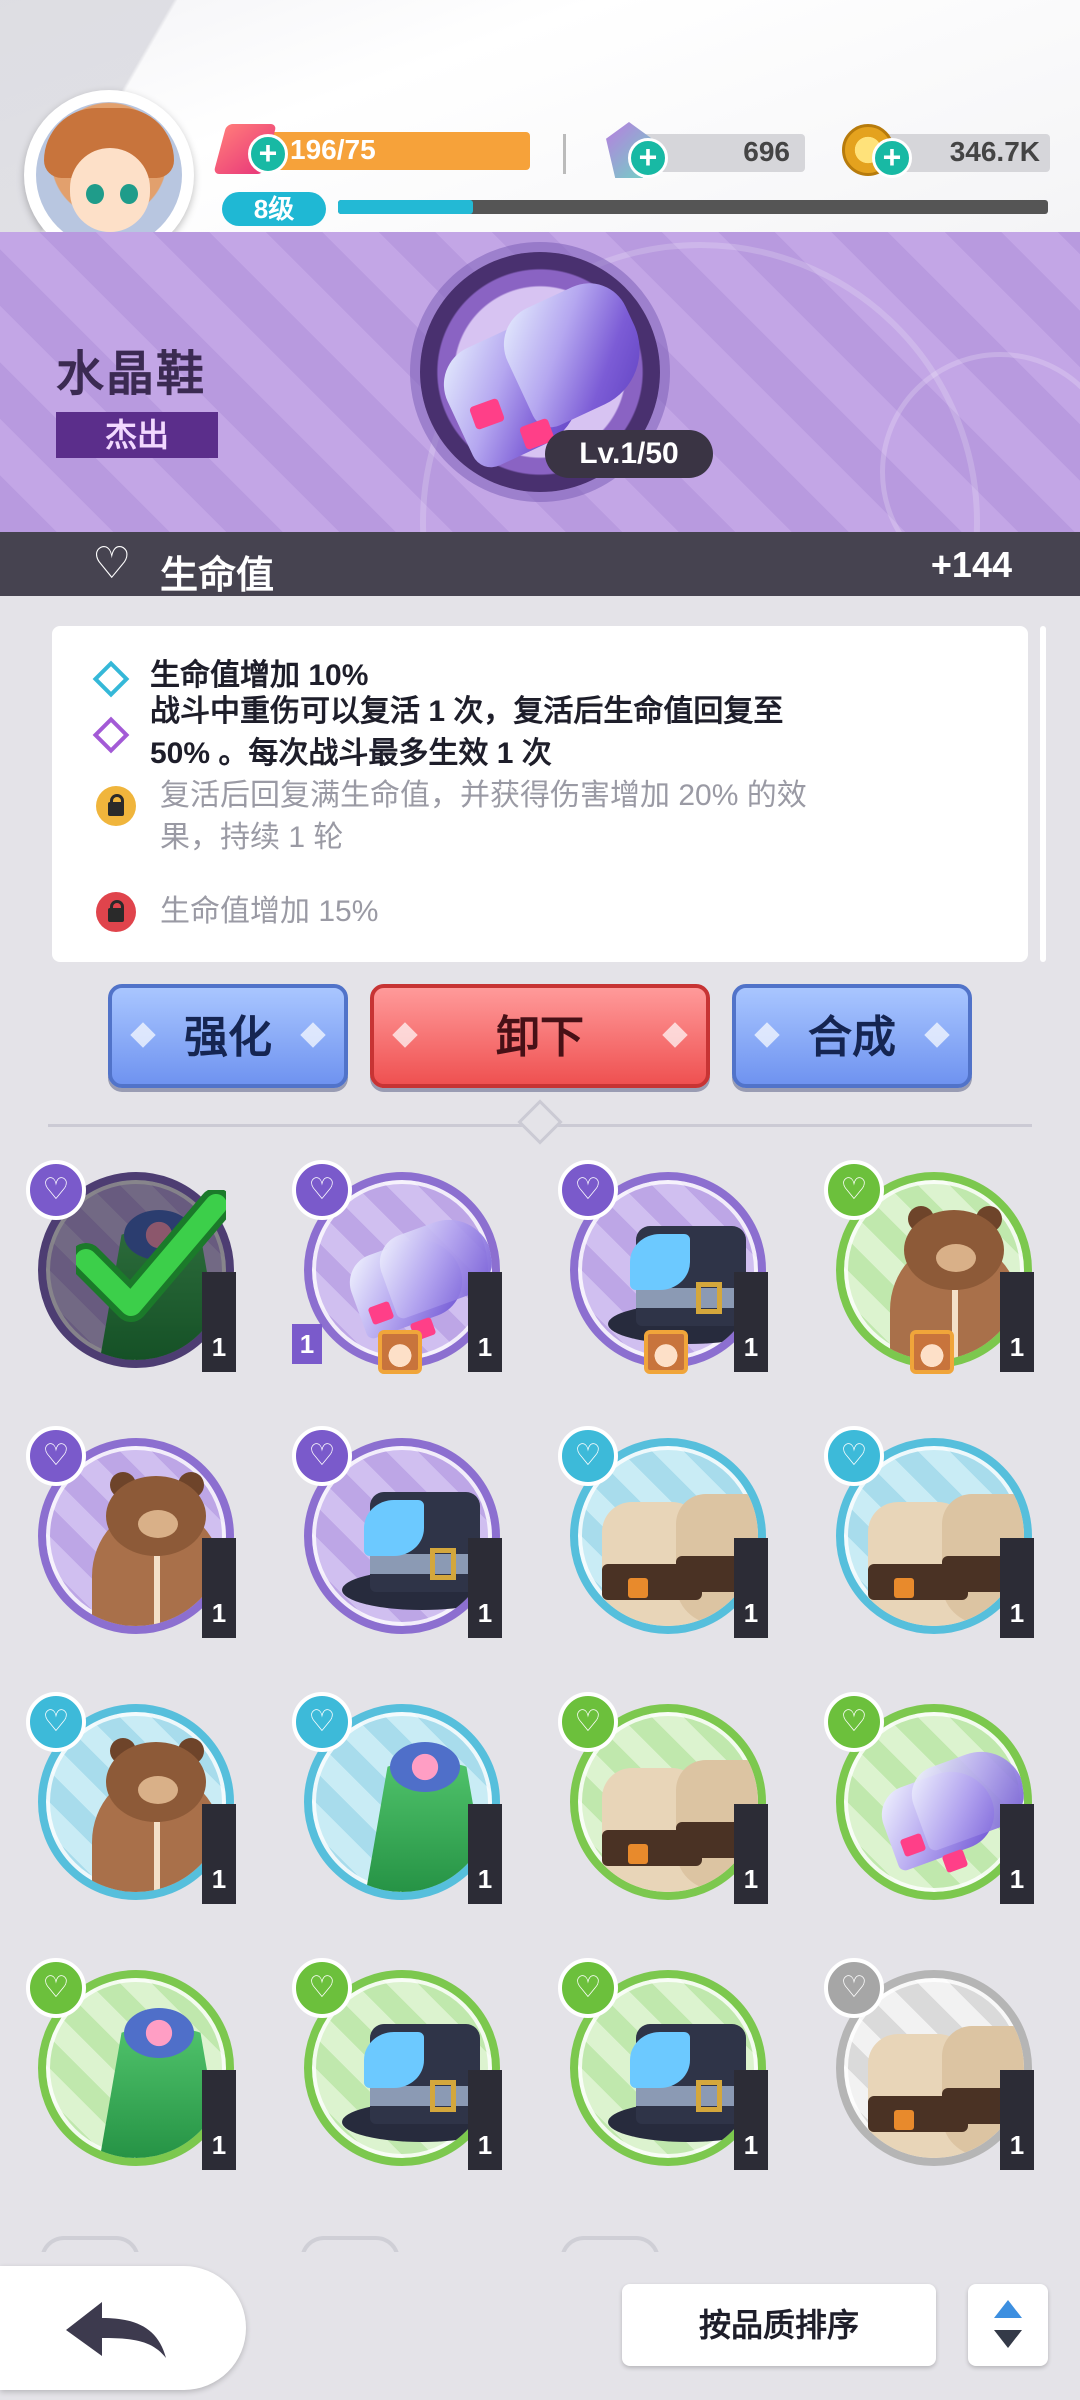 The height and width of the screenshot is (2400, 1080). What do you see at coordinates (994, 151) in the screenshot?
I see `coin-value: 346.7K` at bounding box center [994, 151].